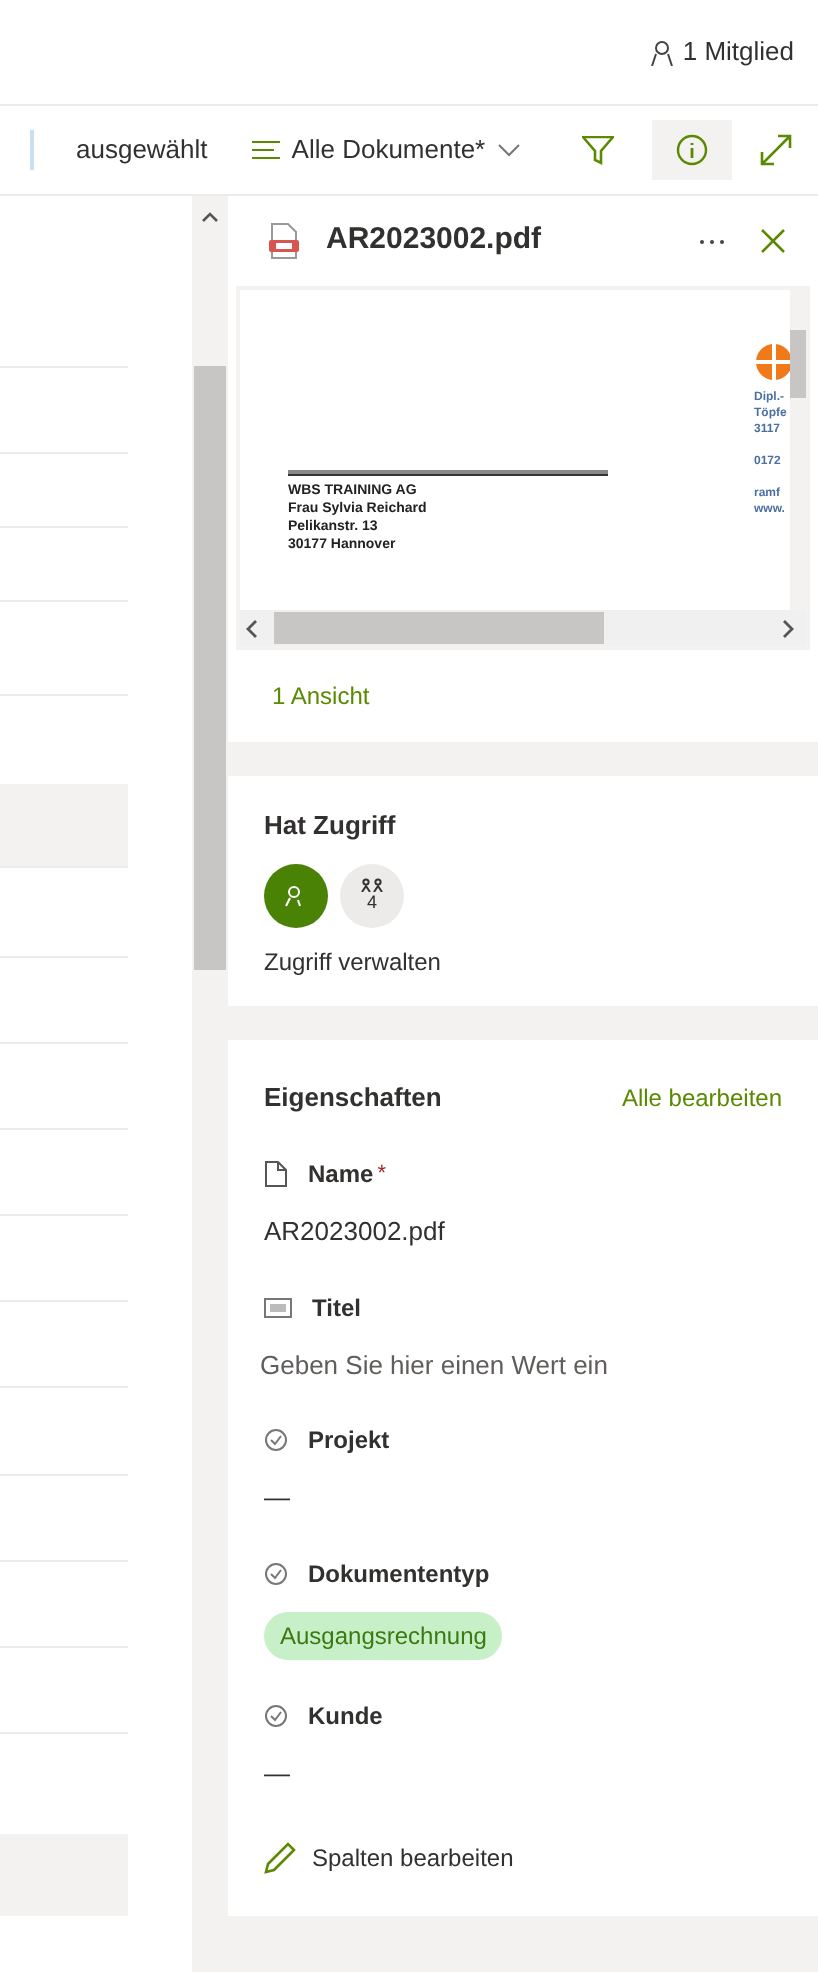 Image resolution: width=818 pixels, height=1972 pixels. Describe the element at coordinates (321, 697) in the screenshot. I see `view-count: 1 Ansicht` at that location.